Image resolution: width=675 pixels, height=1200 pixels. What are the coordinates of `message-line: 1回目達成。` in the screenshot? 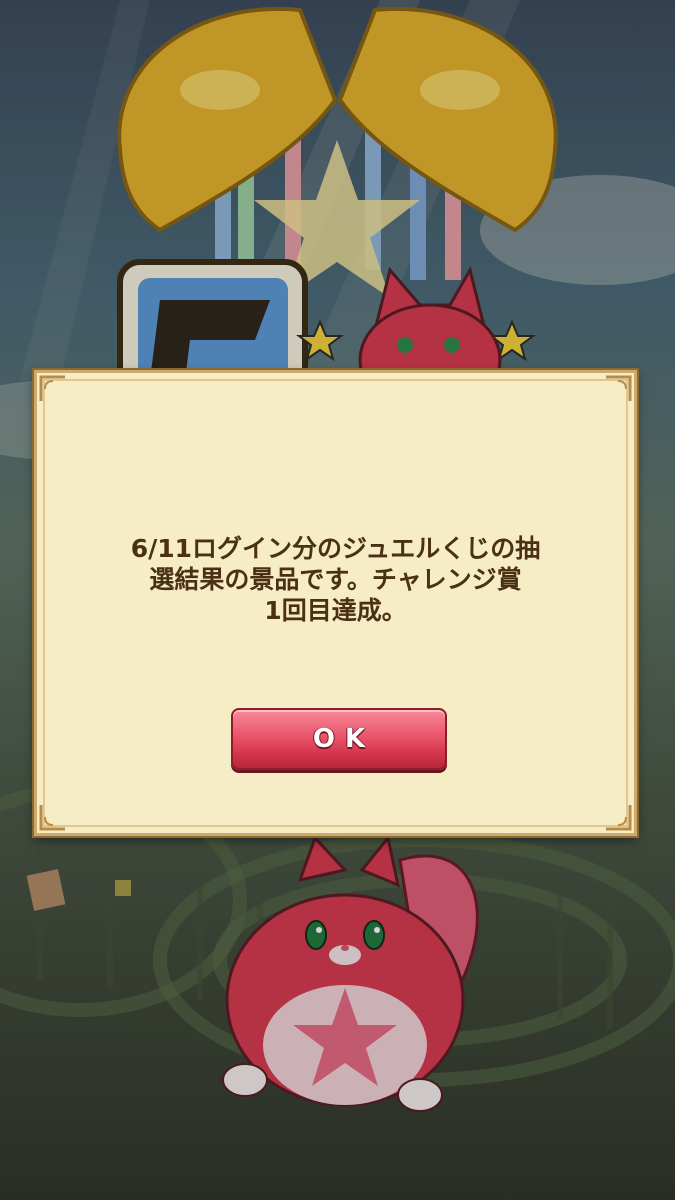 It's located at (335, 610).